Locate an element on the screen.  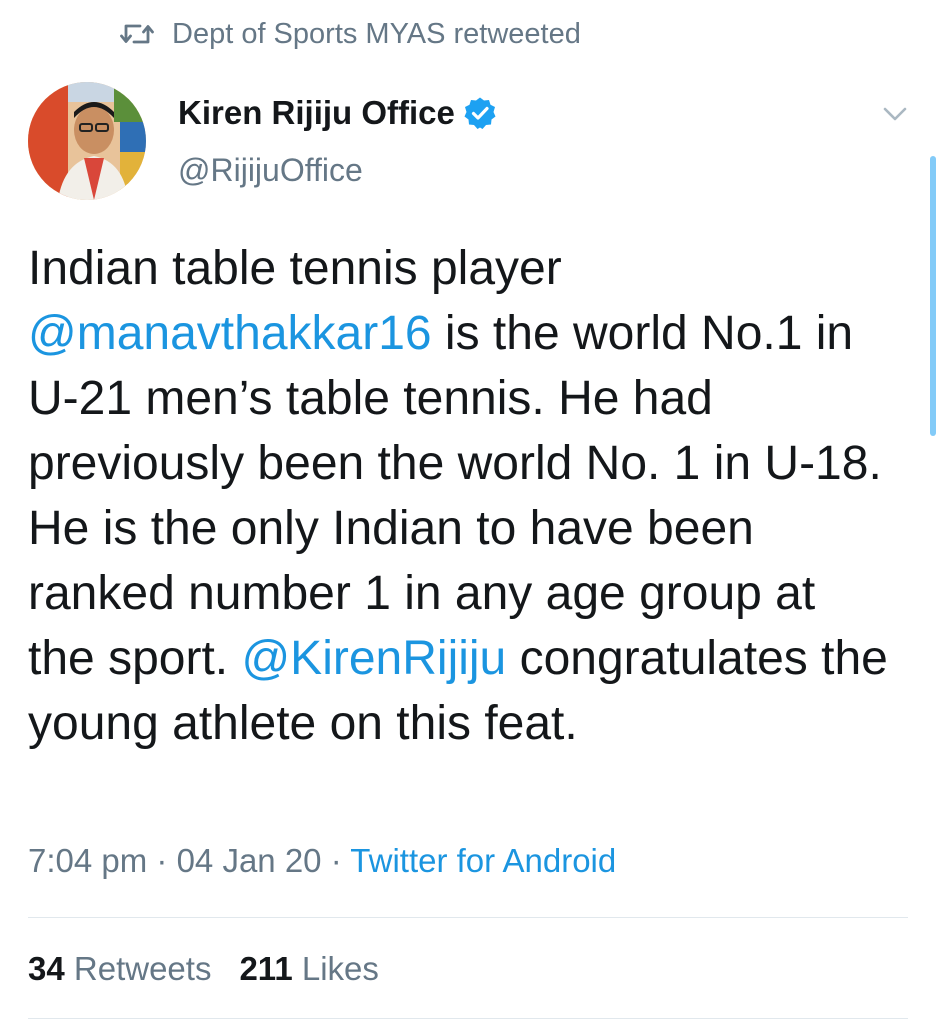
user-handle: @RijijuOffice is located at coordinates (270, 170).